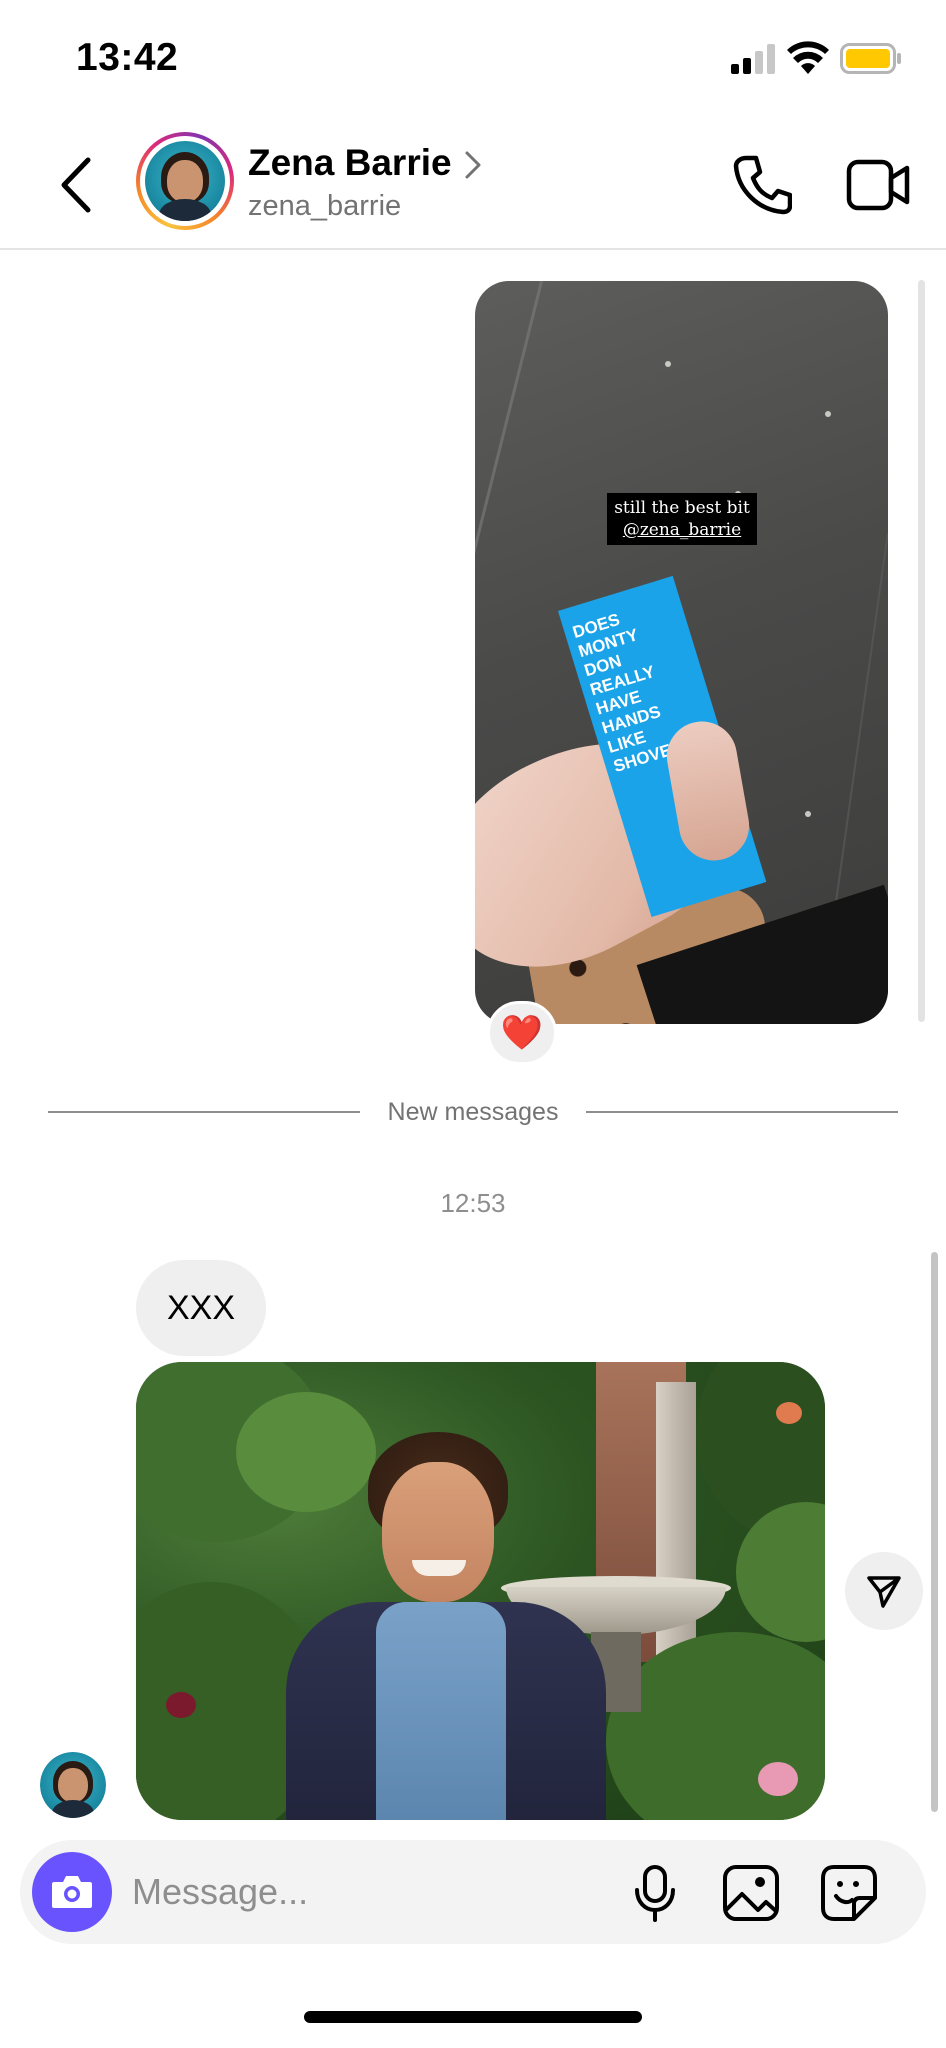  Describe the element at coordinates (682, 508) in the screenshot. I see `story-caption-text: still the best bit` at that location.